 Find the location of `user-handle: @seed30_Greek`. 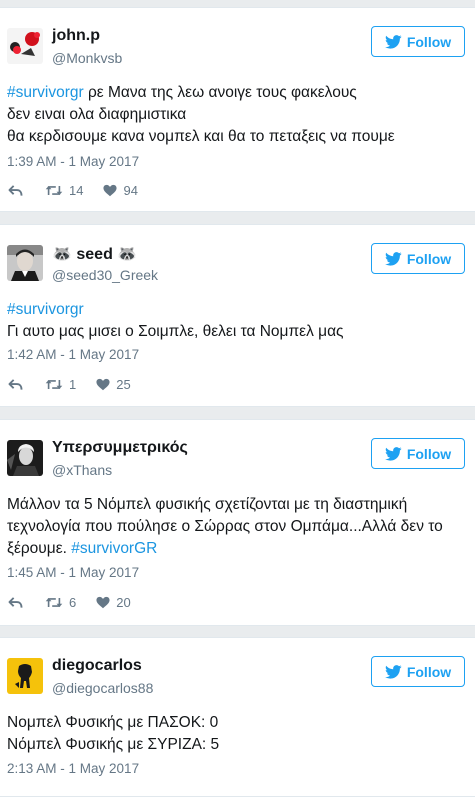

user-handle: @seed30_Greek is located at coordinates (105, 275).